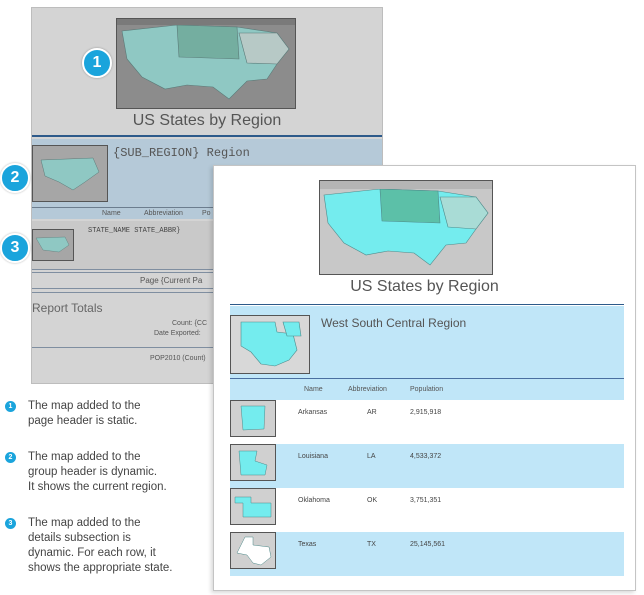 Image resolution: width=644 pixels, height=595 pixels. Describe the element at coordinates (371, 544) in the screenshot. I see `row-abbr: TX` at that location.